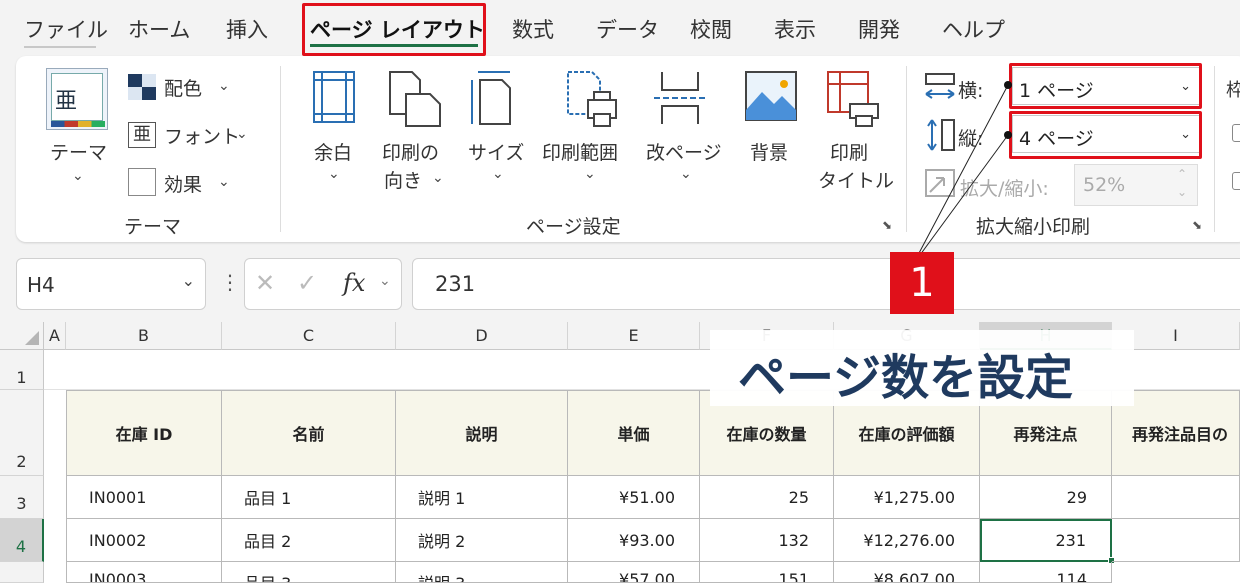  Describe the element at coordinates (964, 168) in the screenshot. I see `annotation-leader-lines` at that location.